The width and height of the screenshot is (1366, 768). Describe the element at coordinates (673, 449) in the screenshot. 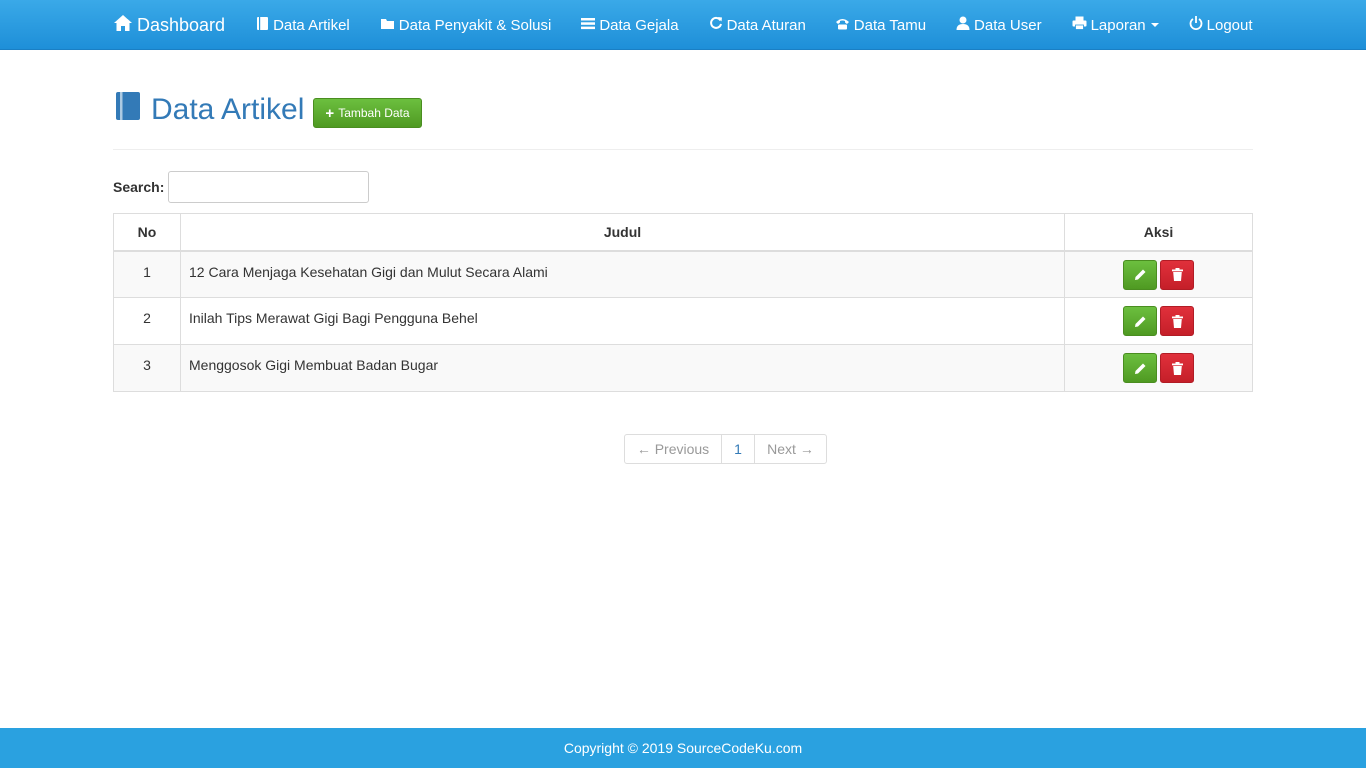

I see `pagination-previous: ← Previous` at that location.